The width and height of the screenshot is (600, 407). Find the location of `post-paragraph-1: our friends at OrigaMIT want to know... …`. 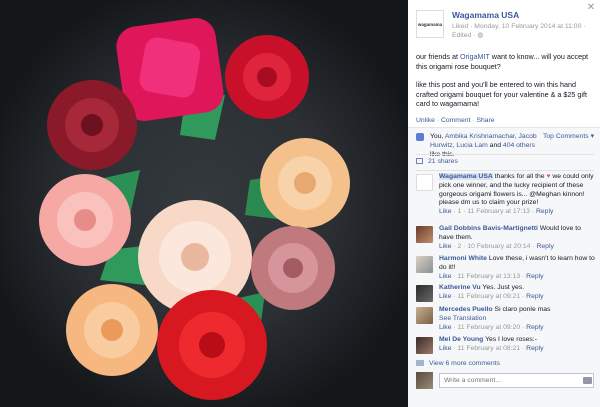

post-paragraph-1: our friends at OrigaMIT want to know... … is located at coordinates (506, 61).